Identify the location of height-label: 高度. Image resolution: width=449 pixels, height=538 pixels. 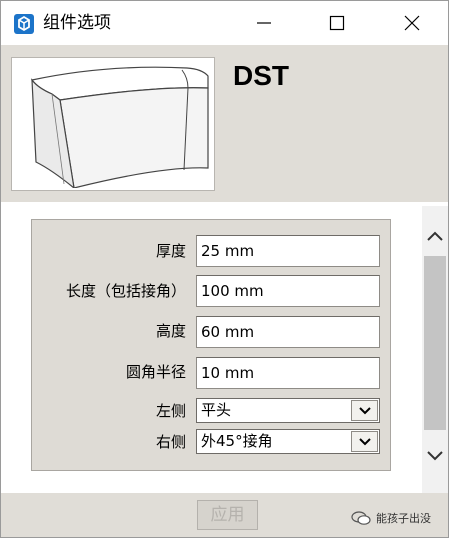
(170, 331).